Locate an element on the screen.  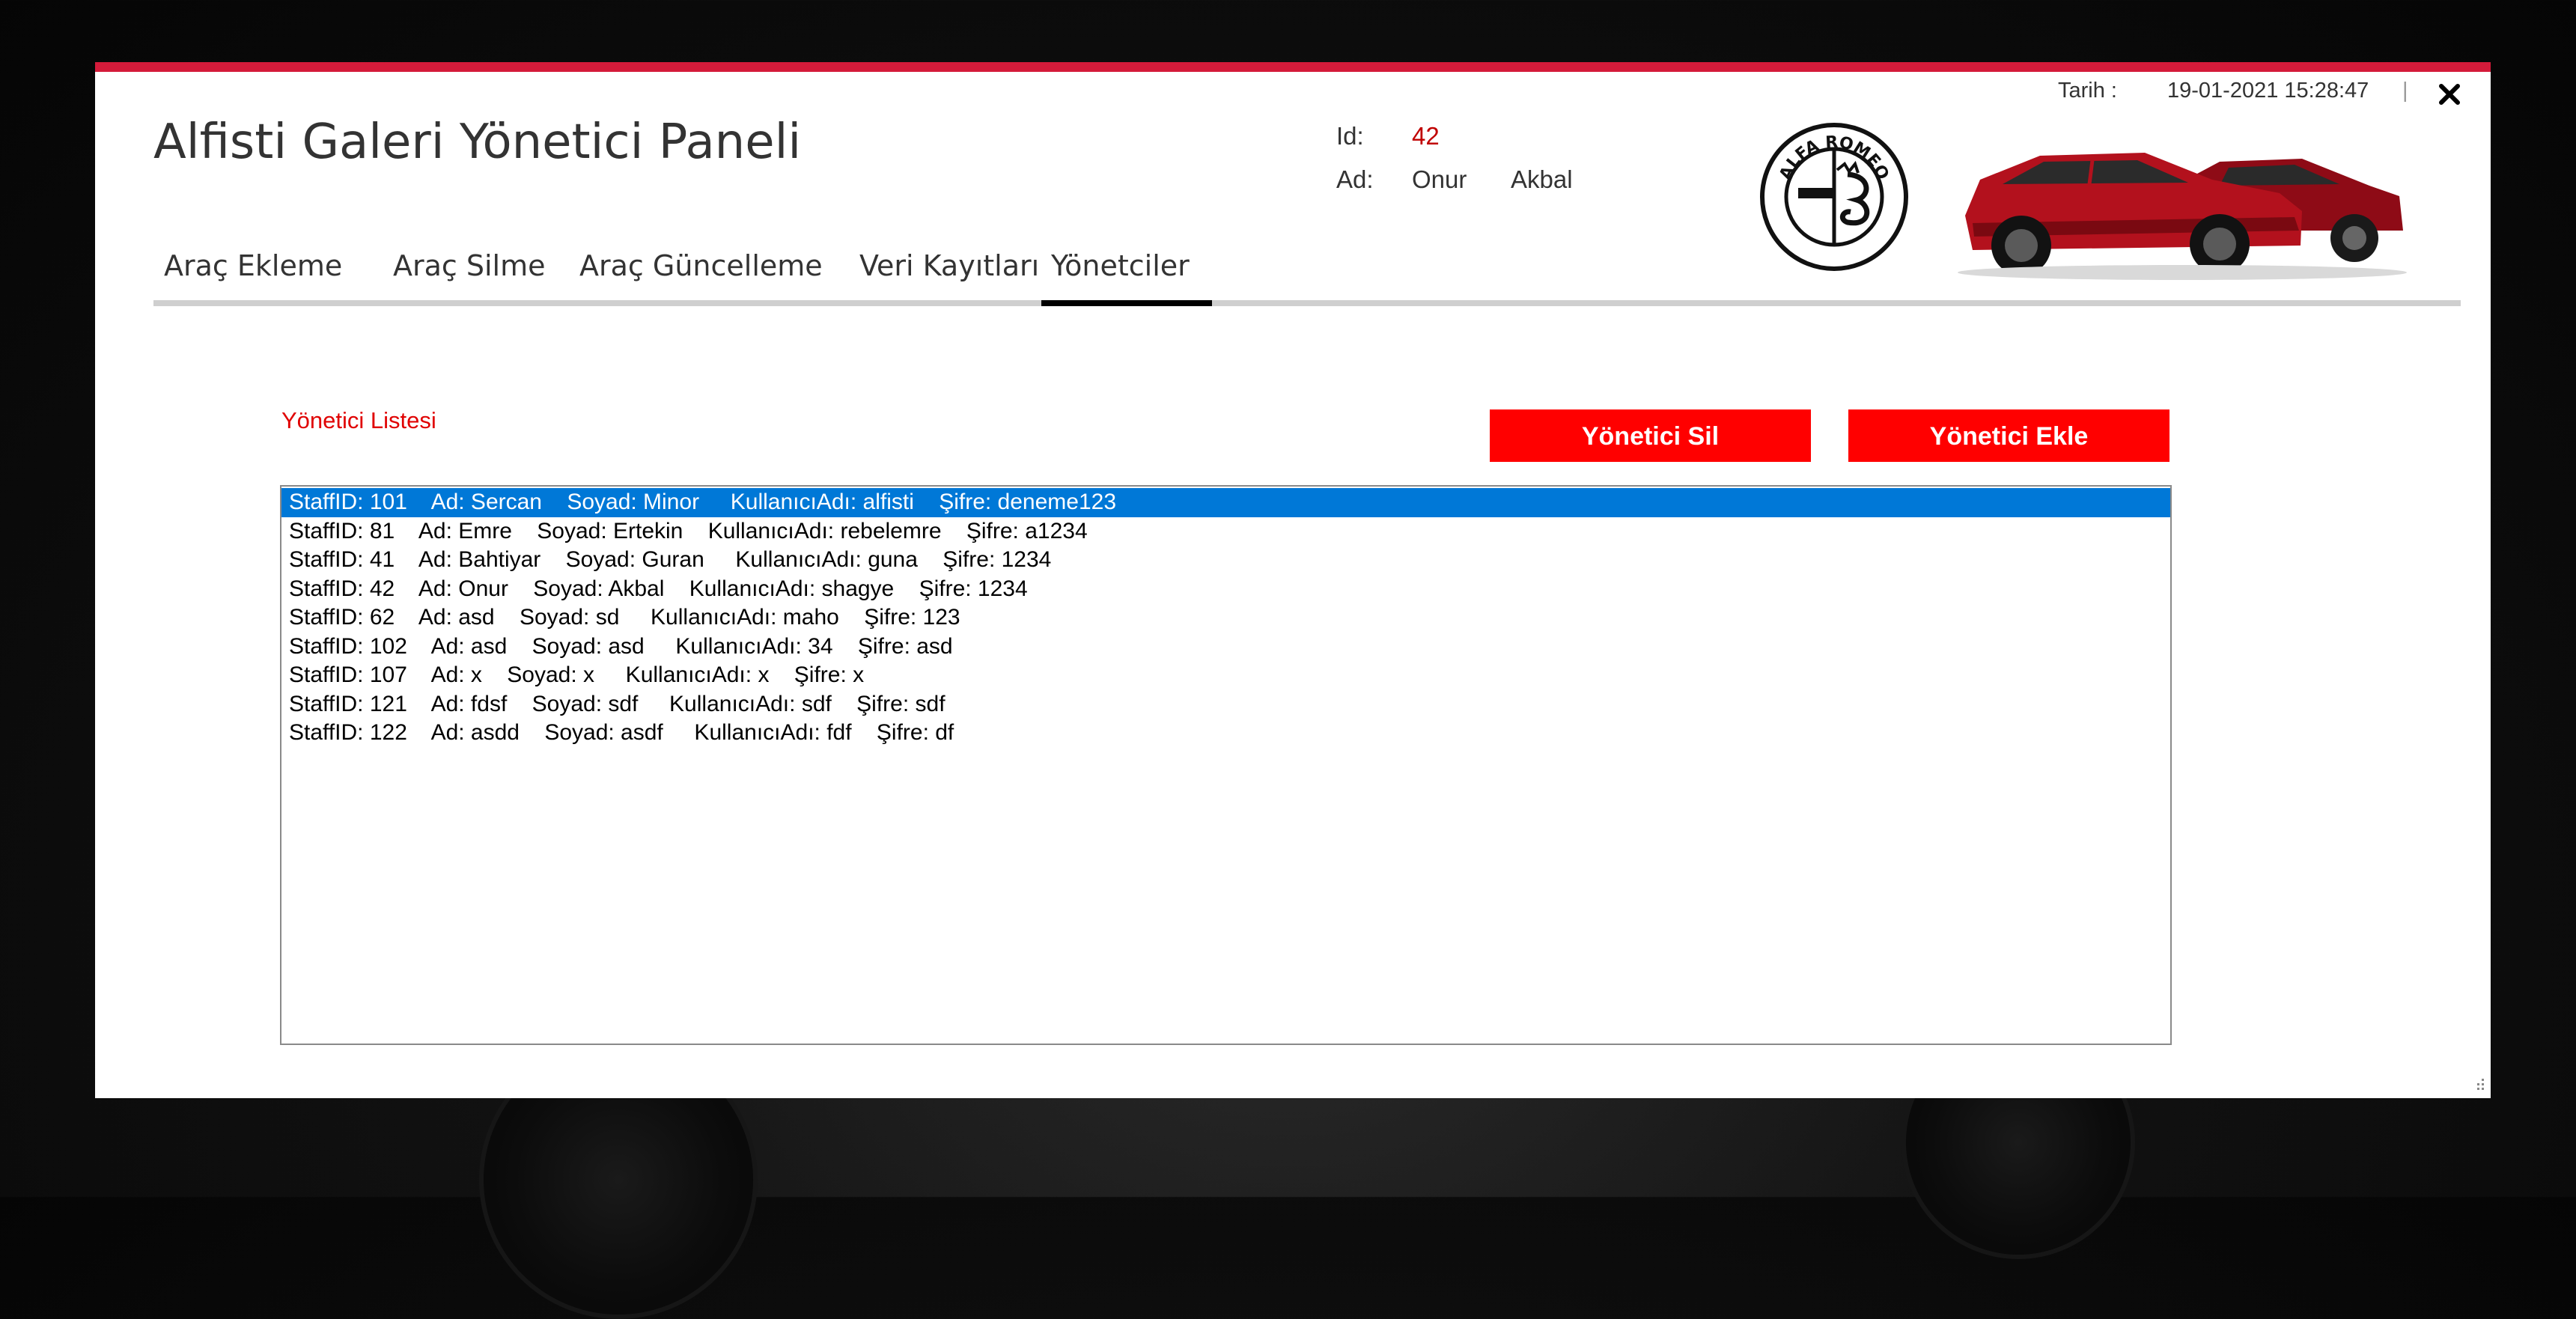
delete-admin-button: Yönetici Sil is located at coordinates (1650, 435).